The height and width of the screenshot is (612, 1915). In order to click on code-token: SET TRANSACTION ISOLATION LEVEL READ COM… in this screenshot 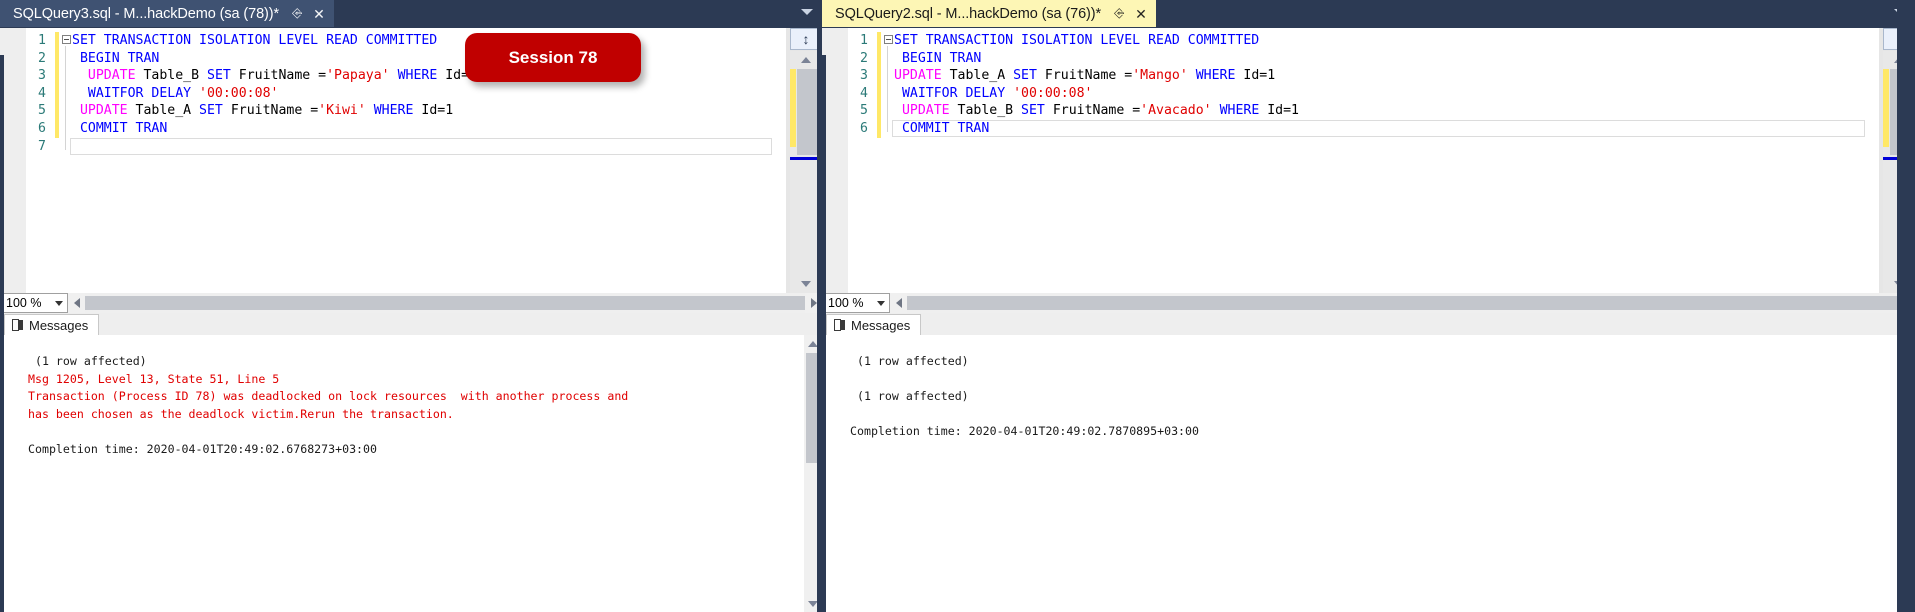, I will do `click(1077, 40)`.